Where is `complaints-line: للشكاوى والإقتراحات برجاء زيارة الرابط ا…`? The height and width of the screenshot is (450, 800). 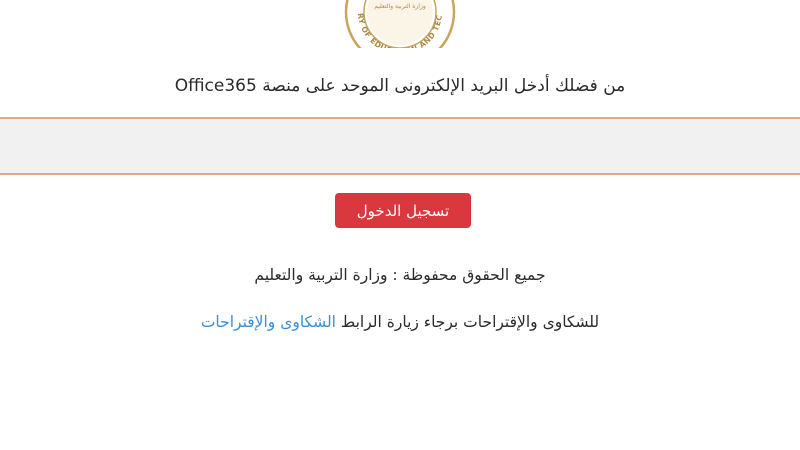 complaints-line: للشكاوى والإقتراحات برجاء زيارة الرابط ا… is located at coordinates (400, 322).